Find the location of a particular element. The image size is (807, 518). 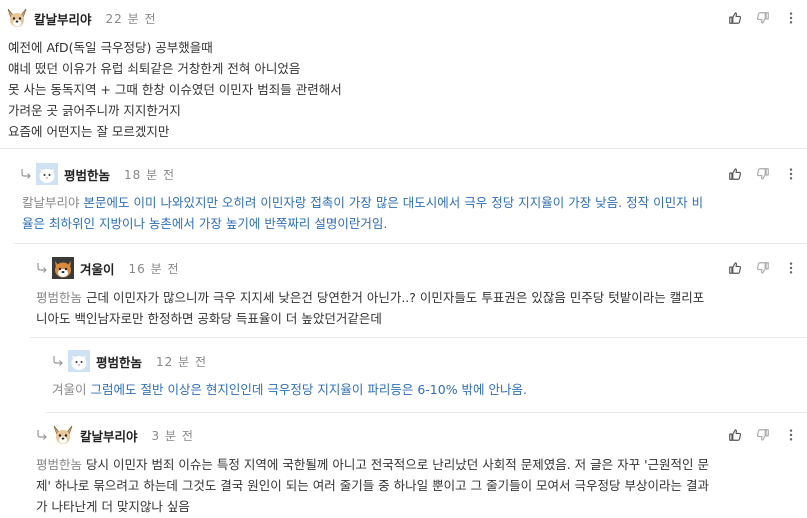

comment-line: 율은 최하위인 지방이나 농촌에서 가장 높기에 반쪽짜리 설명이란거임. is located at coordinates (205, 223).